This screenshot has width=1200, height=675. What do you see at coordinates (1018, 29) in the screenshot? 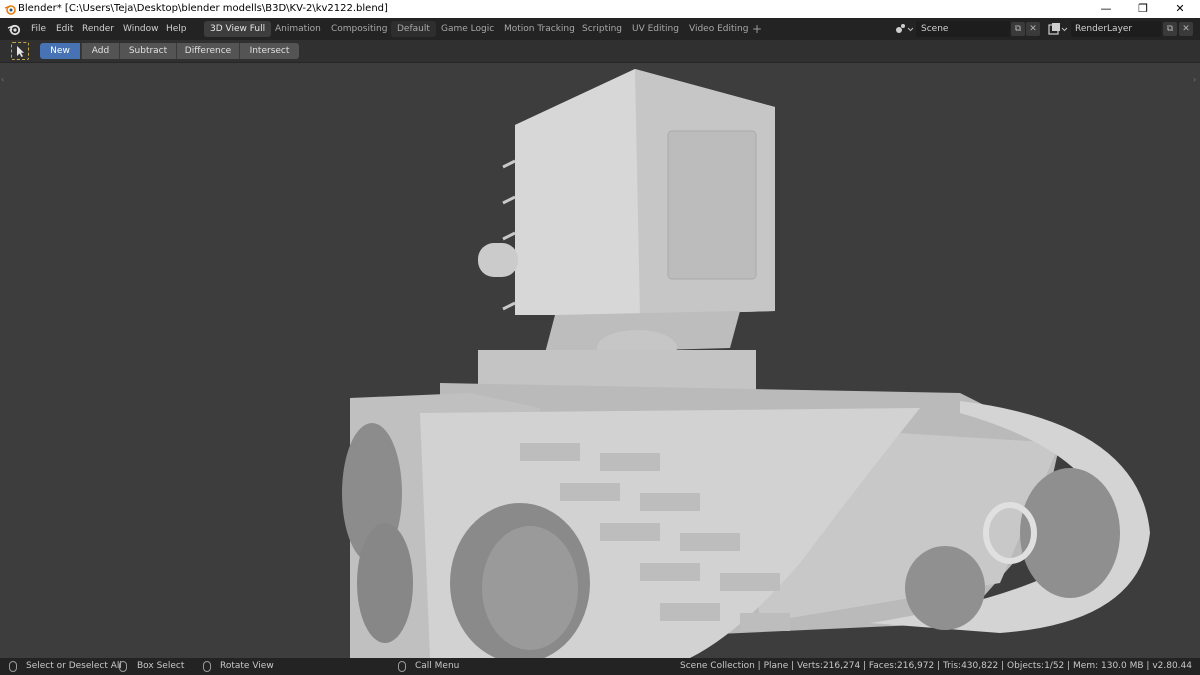
I see `new-scene-button: ⧉` at bounding box center [1018, 29].